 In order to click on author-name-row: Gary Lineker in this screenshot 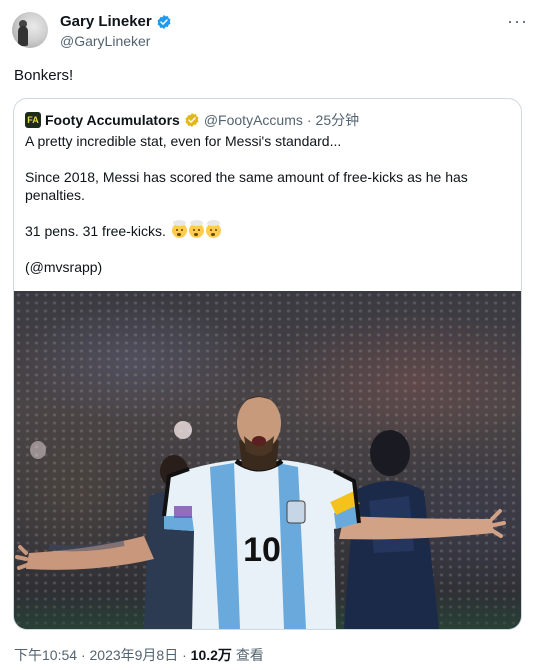, I will do `click(116, 21)`.